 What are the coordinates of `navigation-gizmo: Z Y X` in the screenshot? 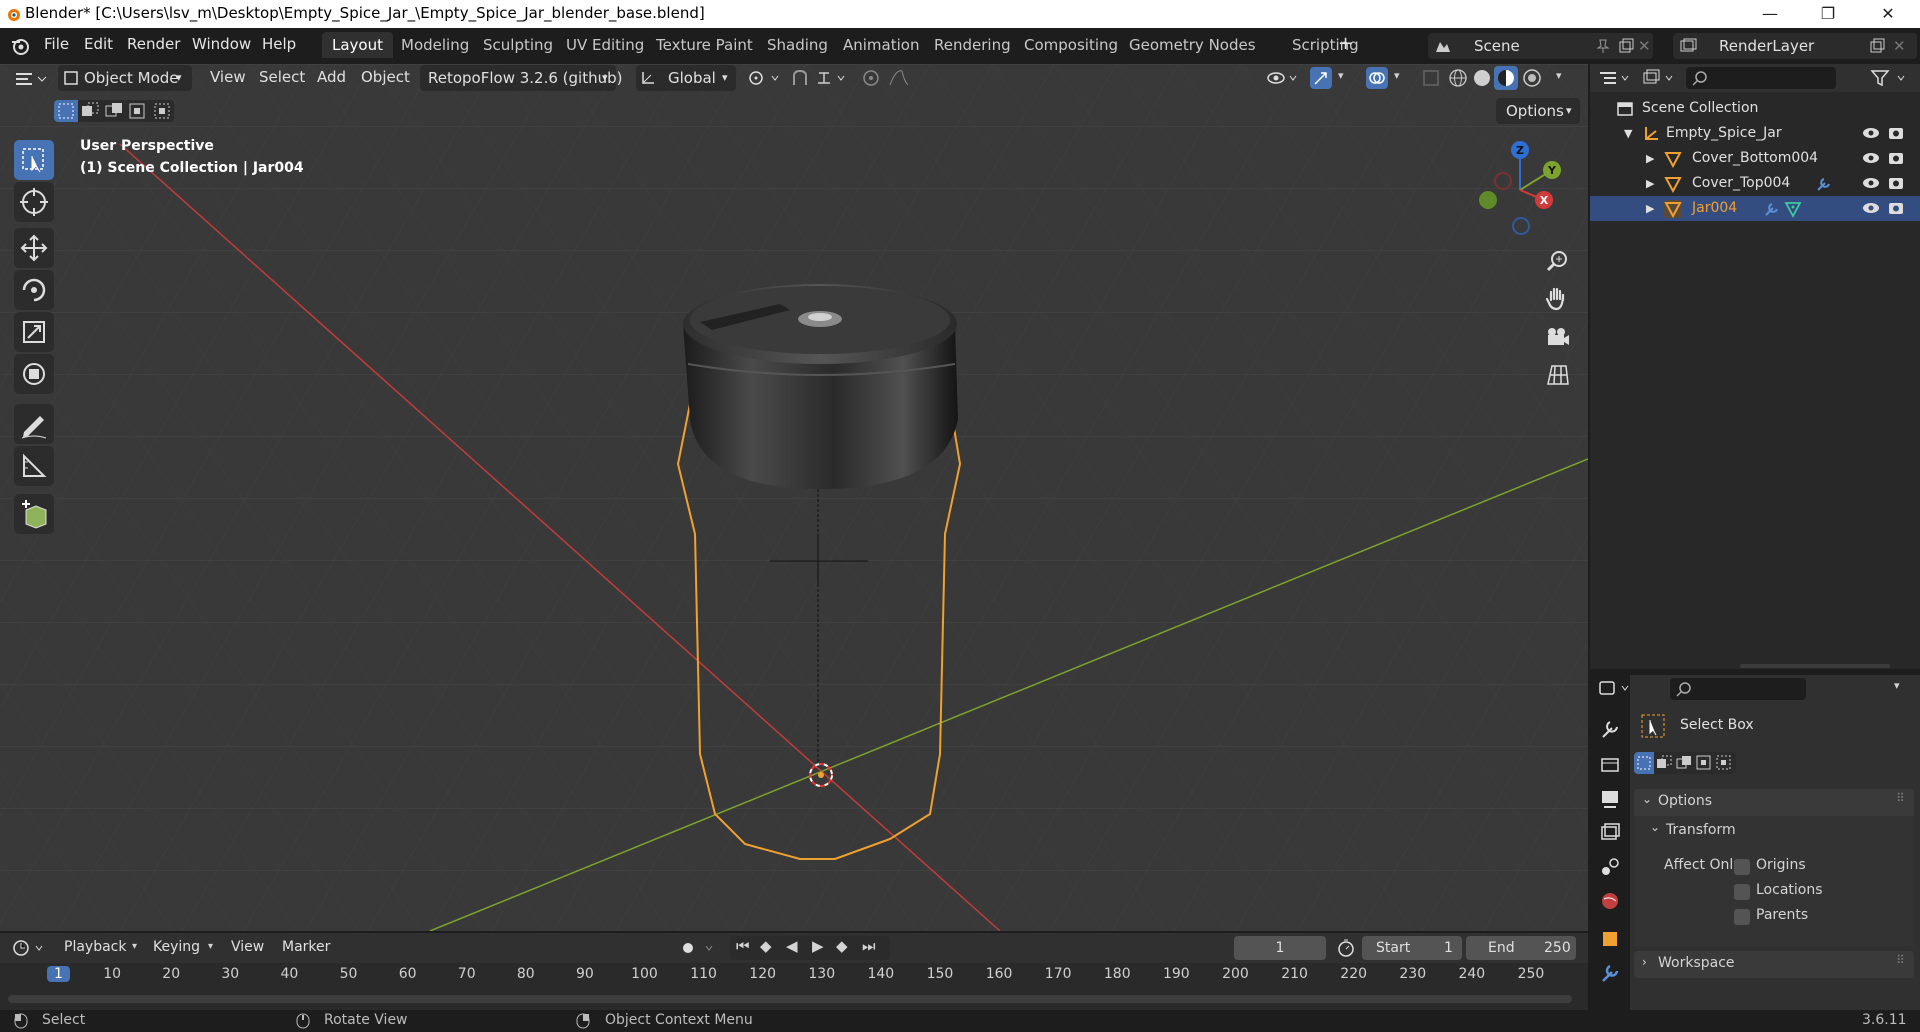 It's located at (1520, 190).